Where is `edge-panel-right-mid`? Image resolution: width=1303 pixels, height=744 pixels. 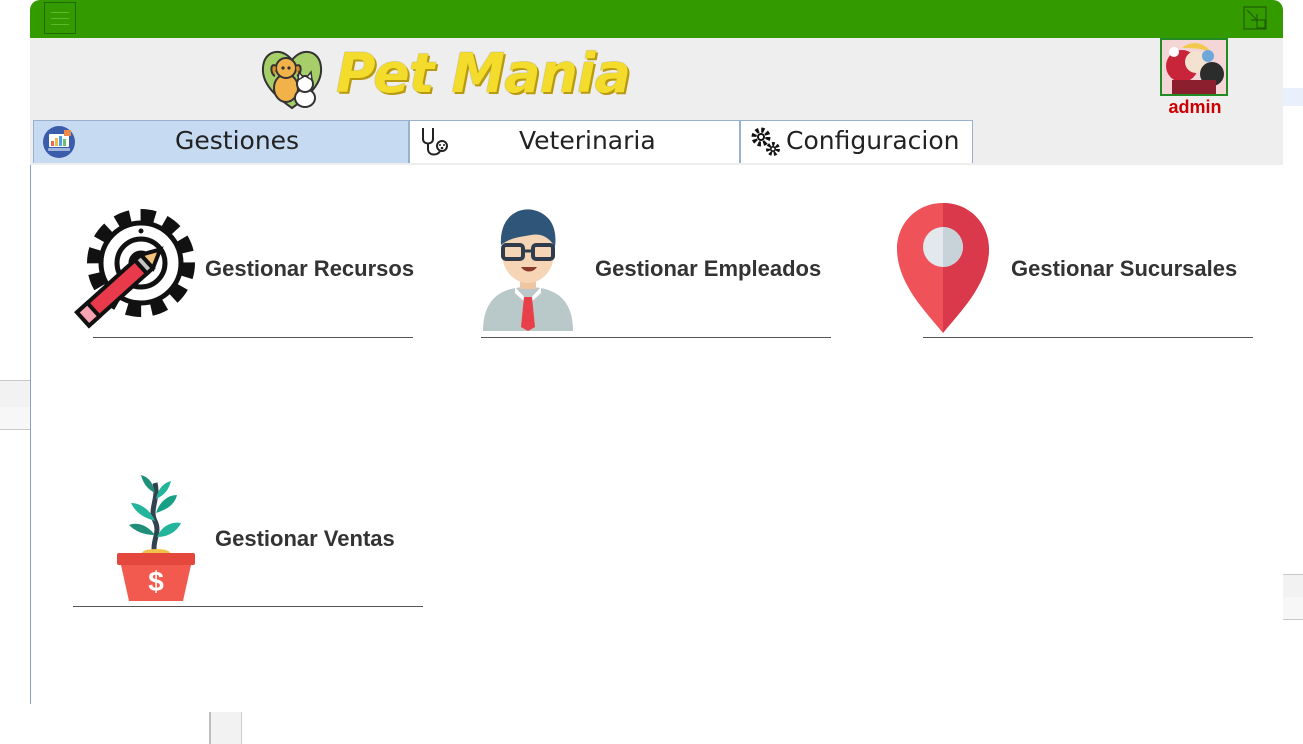 edge-panel-right-mid is located at coordinates (1293, 586).